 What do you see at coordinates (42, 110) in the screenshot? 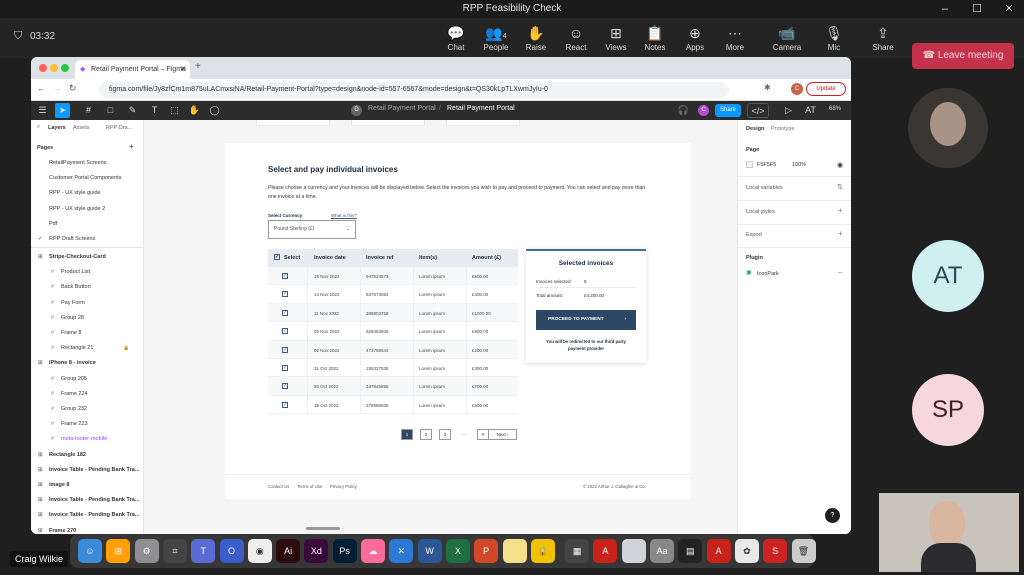
I see `figma-menu-icon: ☰` at bounding box center [42, 110].